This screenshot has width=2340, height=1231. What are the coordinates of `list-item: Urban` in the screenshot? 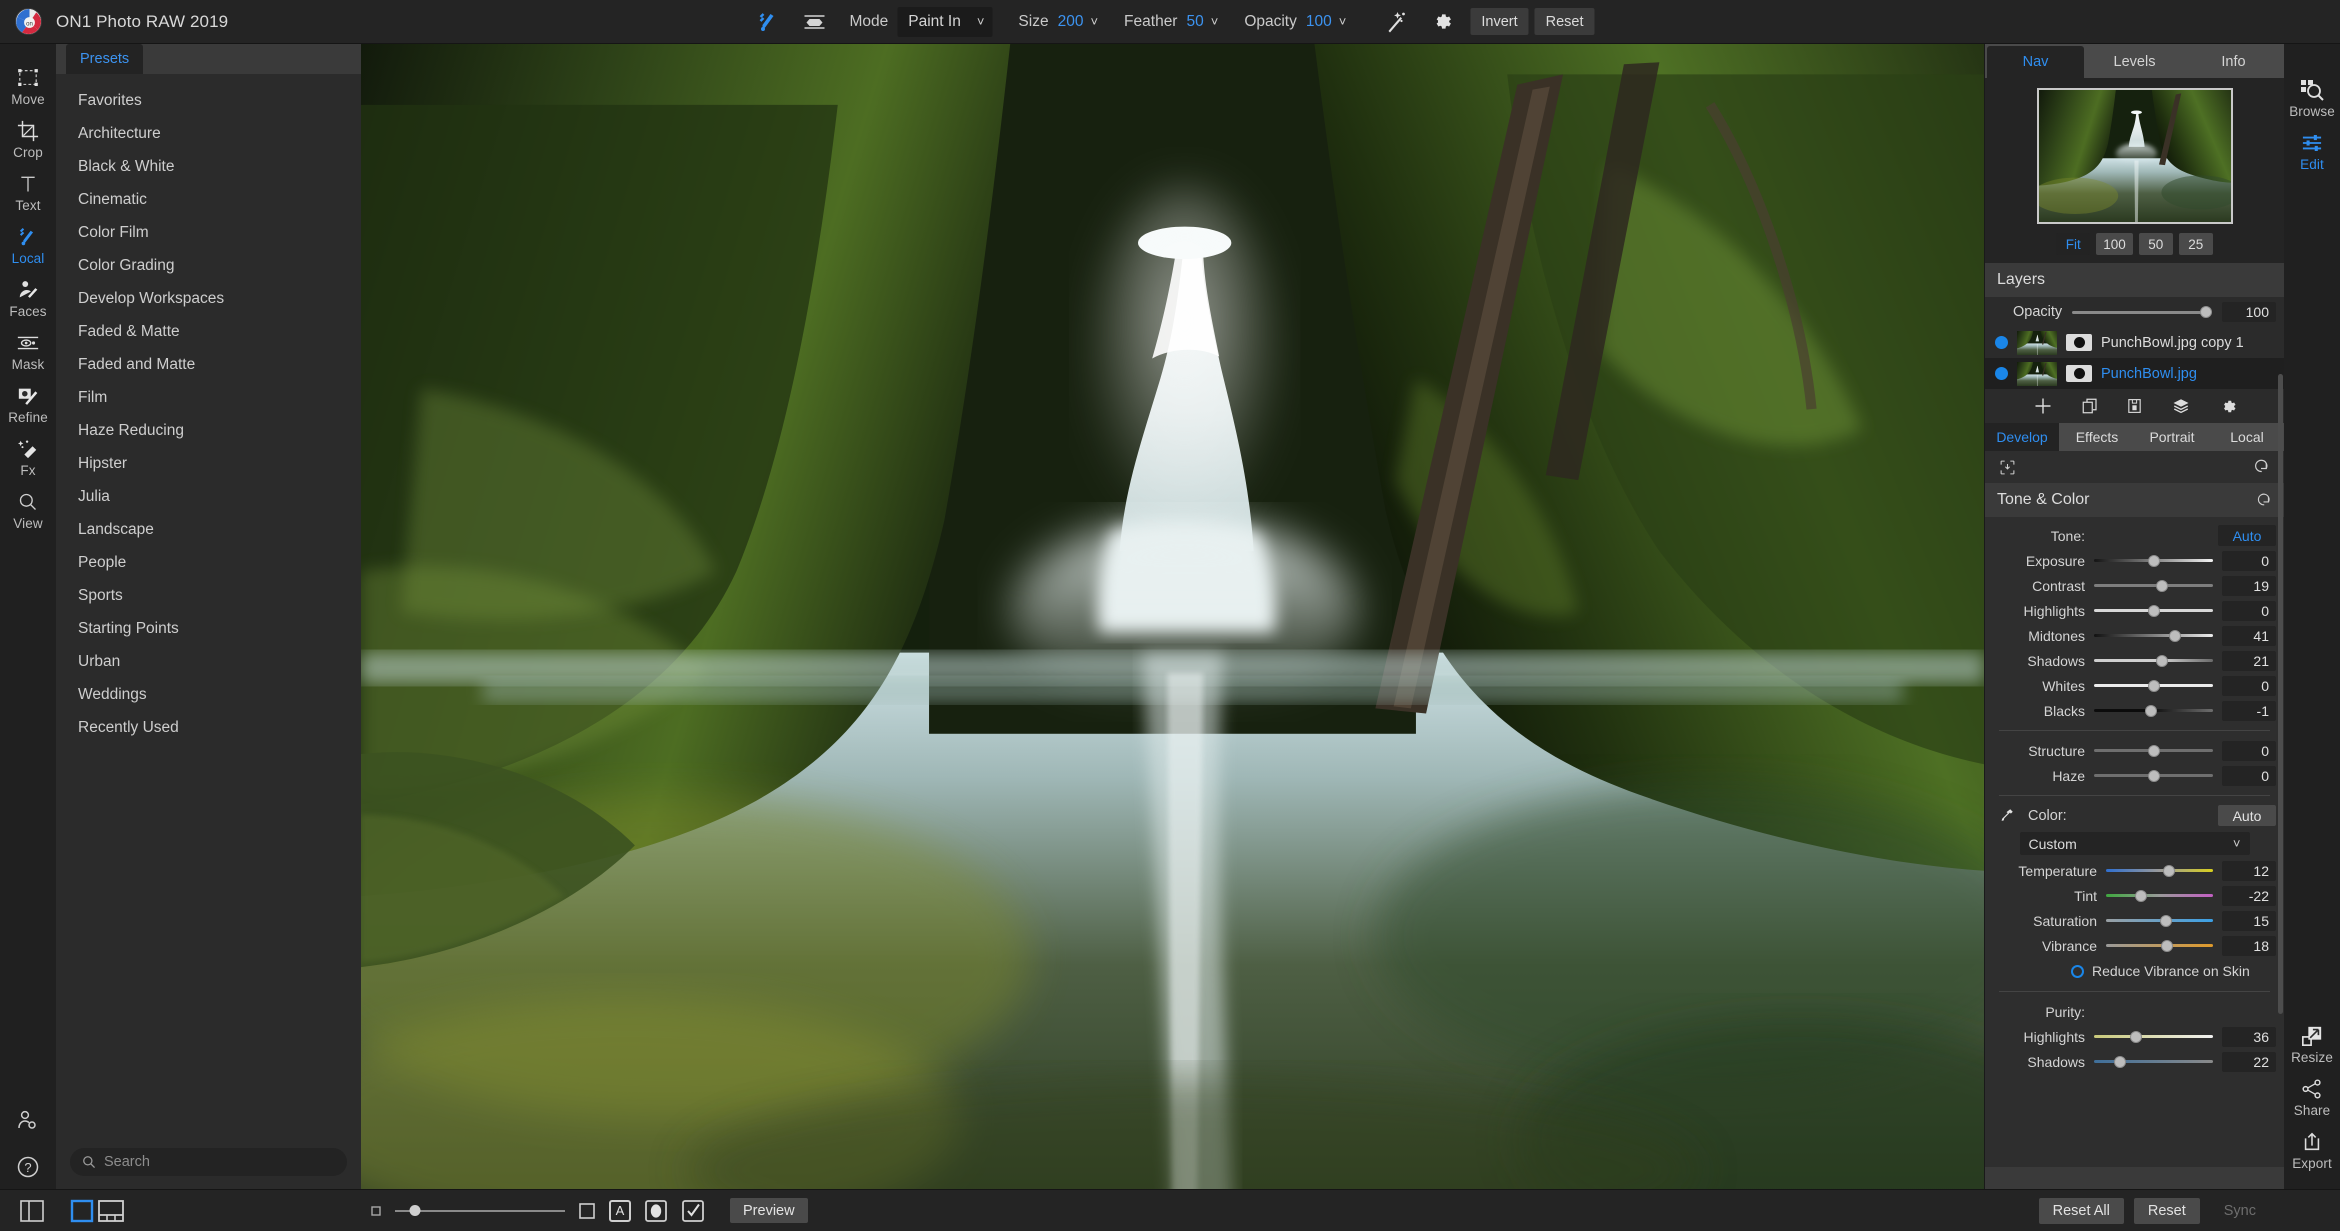 It's located at (208, 661).